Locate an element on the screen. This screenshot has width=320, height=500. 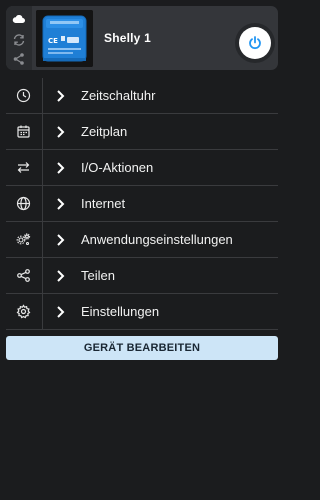
svg-text: CE is located at coordinates (53, 41).